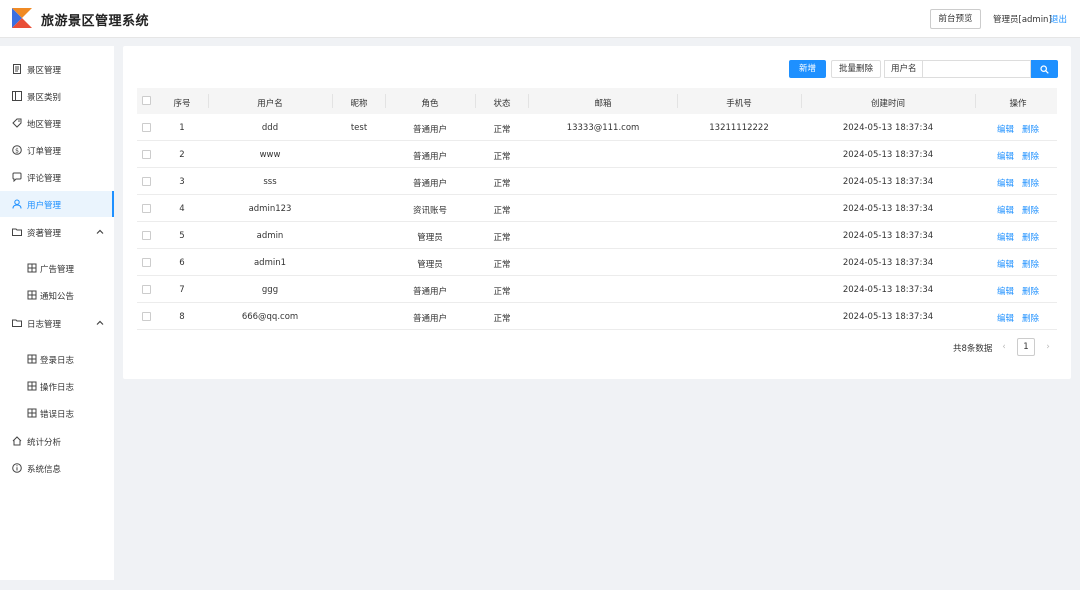 The height and width of the screenshot is (590, 1080). Describe the element at coordinates (182, 290) in the screenshot. I see `cell-index: 7` at that location.